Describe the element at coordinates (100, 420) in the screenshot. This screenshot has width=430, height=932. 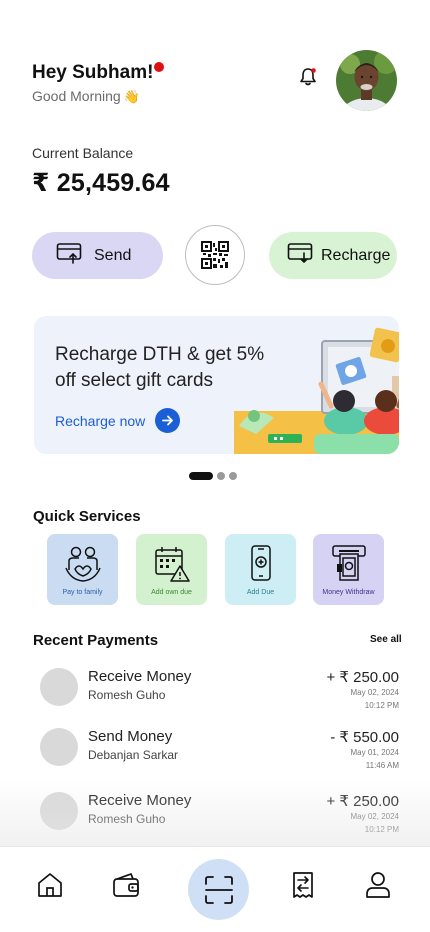
I see `recharge-now-label: Recharge now` at that location.